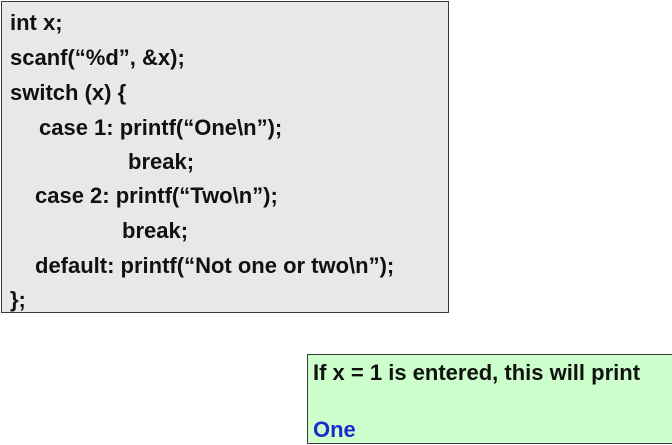 This screenshot has height=445, width=672. What do you see at coordinates (477, 372) in the screenshot?
I see `note-caption: If x = 1 is entered, this will print` at bounding box center [477, 372].